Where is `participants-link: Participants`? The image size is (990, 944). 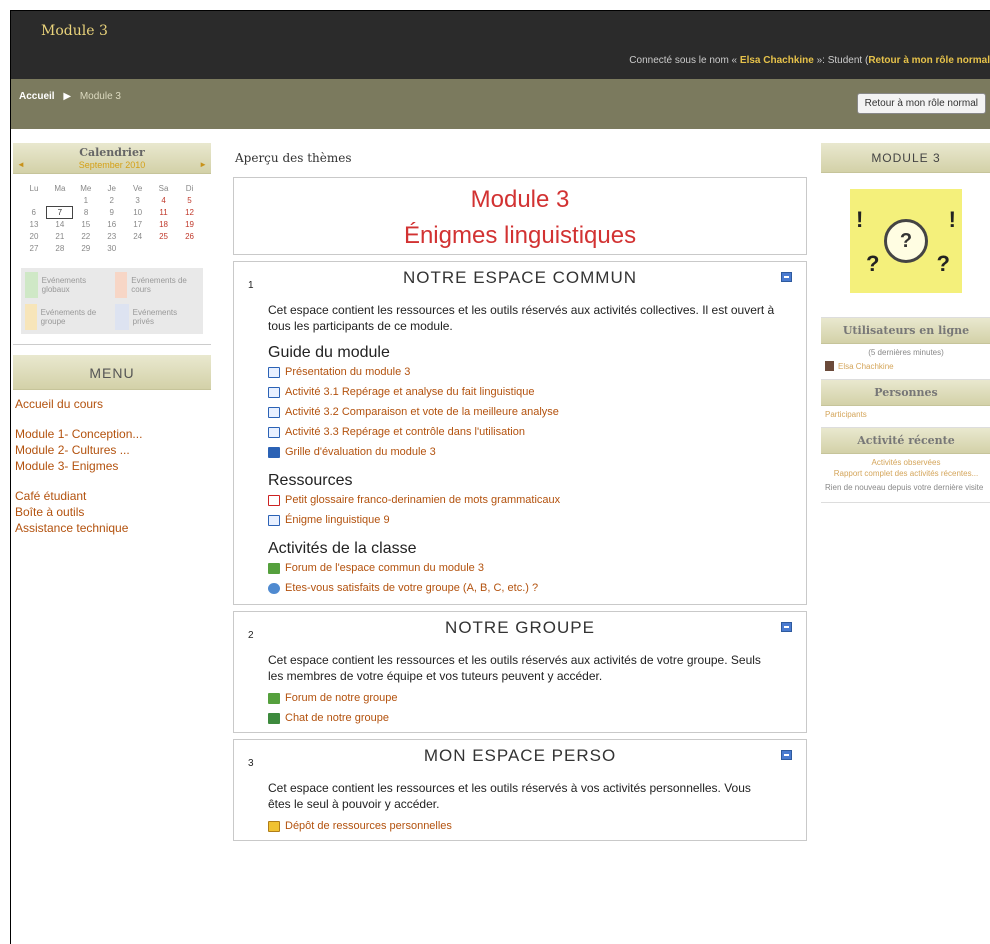
participants-link: Participants is located at coordinates (906, 414).